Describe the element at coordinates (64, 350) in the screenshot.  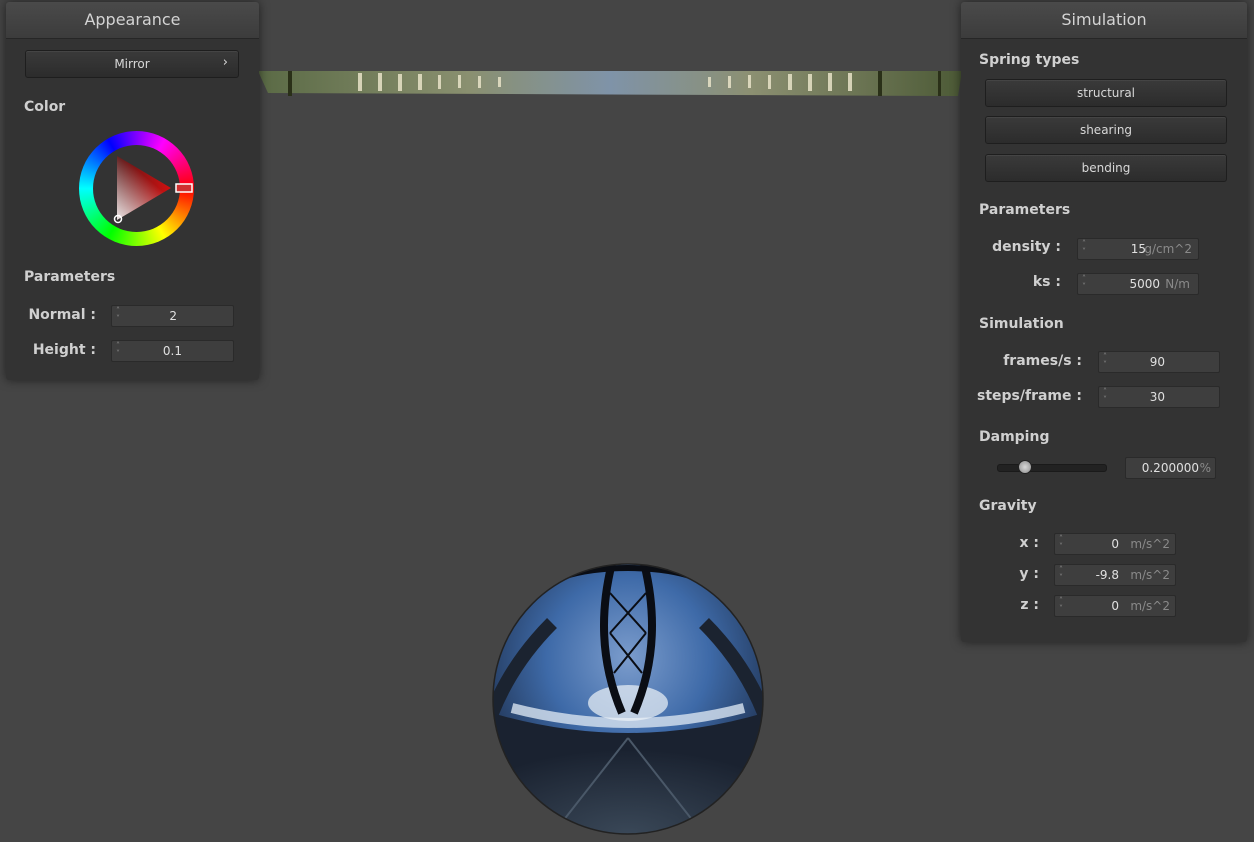
I see `height-label: Height :` at that location.